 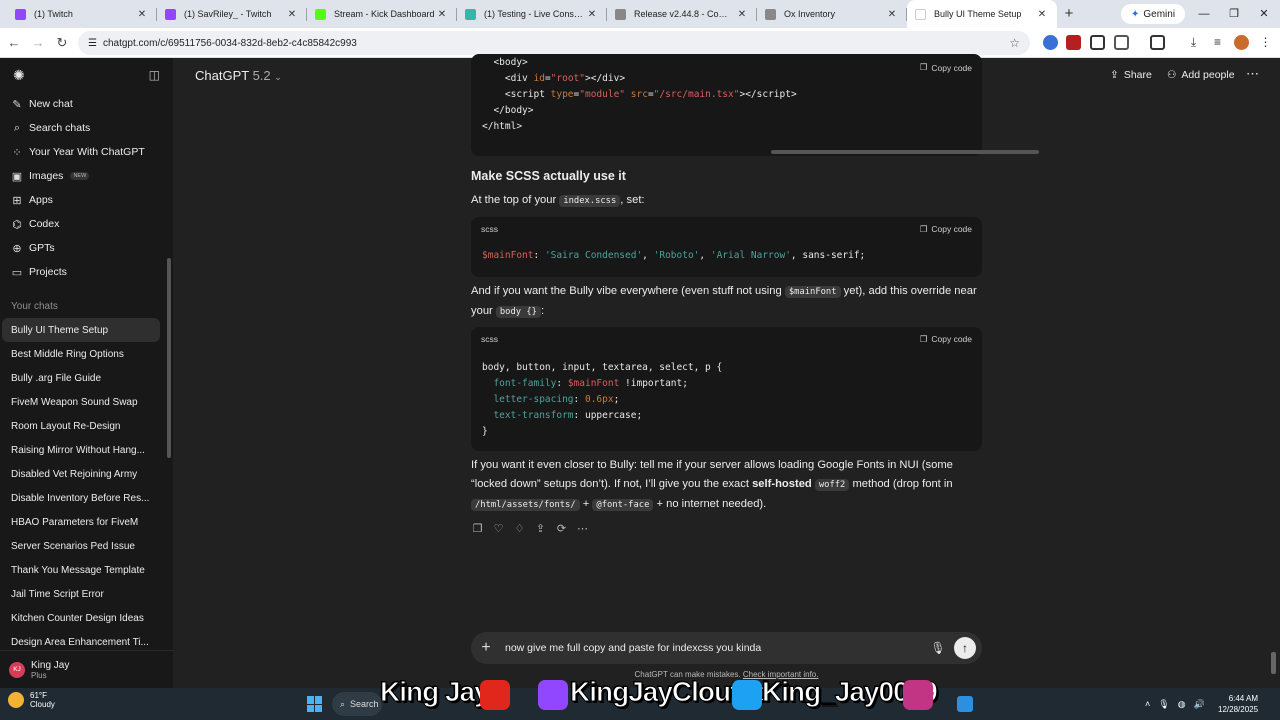 I want to click on windows-start-icon, so click(x=315, y=704).